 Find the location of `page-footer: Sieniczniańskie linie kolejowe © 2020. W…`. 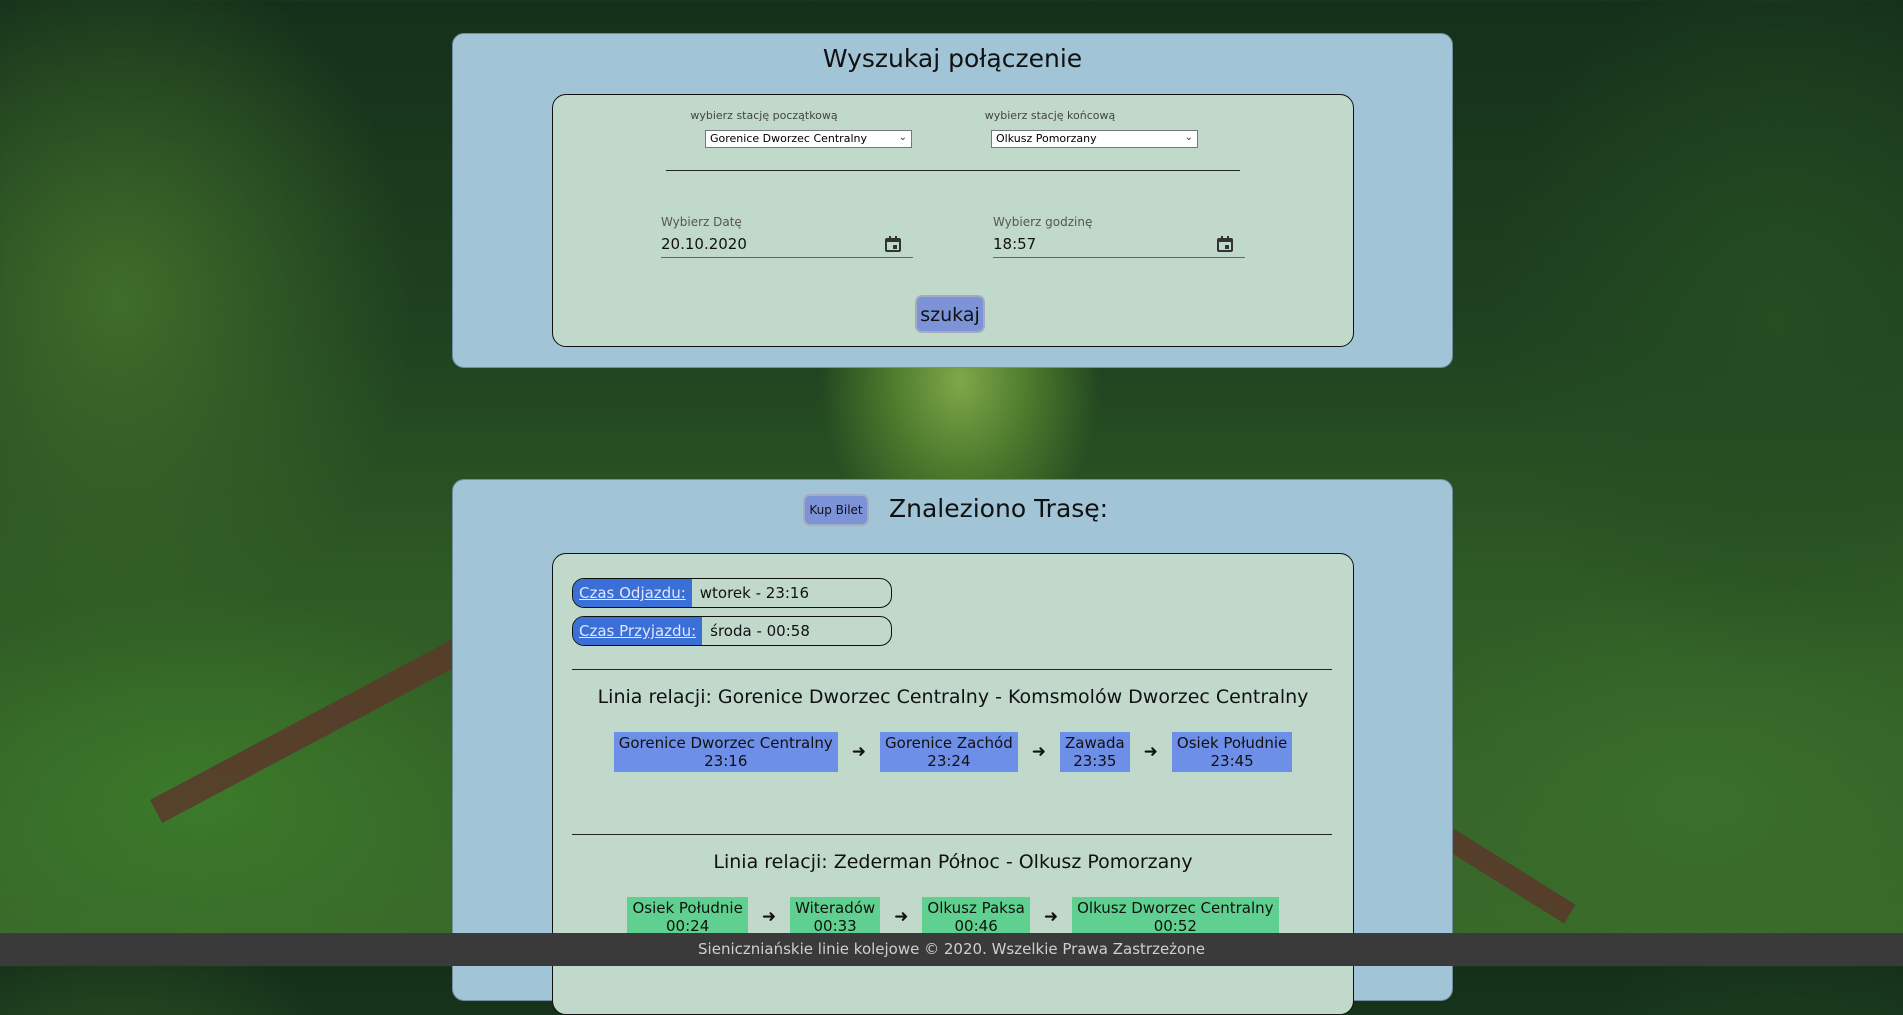

page-footer: Sieniczniańskie linie kolejowe © 2020. W… is located at coordinates (951, 949).